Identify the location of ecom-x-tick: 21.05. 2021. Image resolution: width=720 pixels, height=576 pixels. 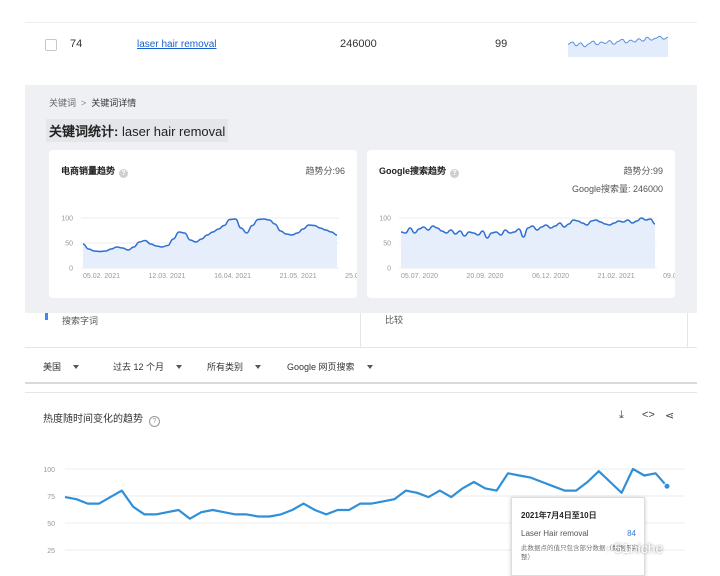
(298, 276).